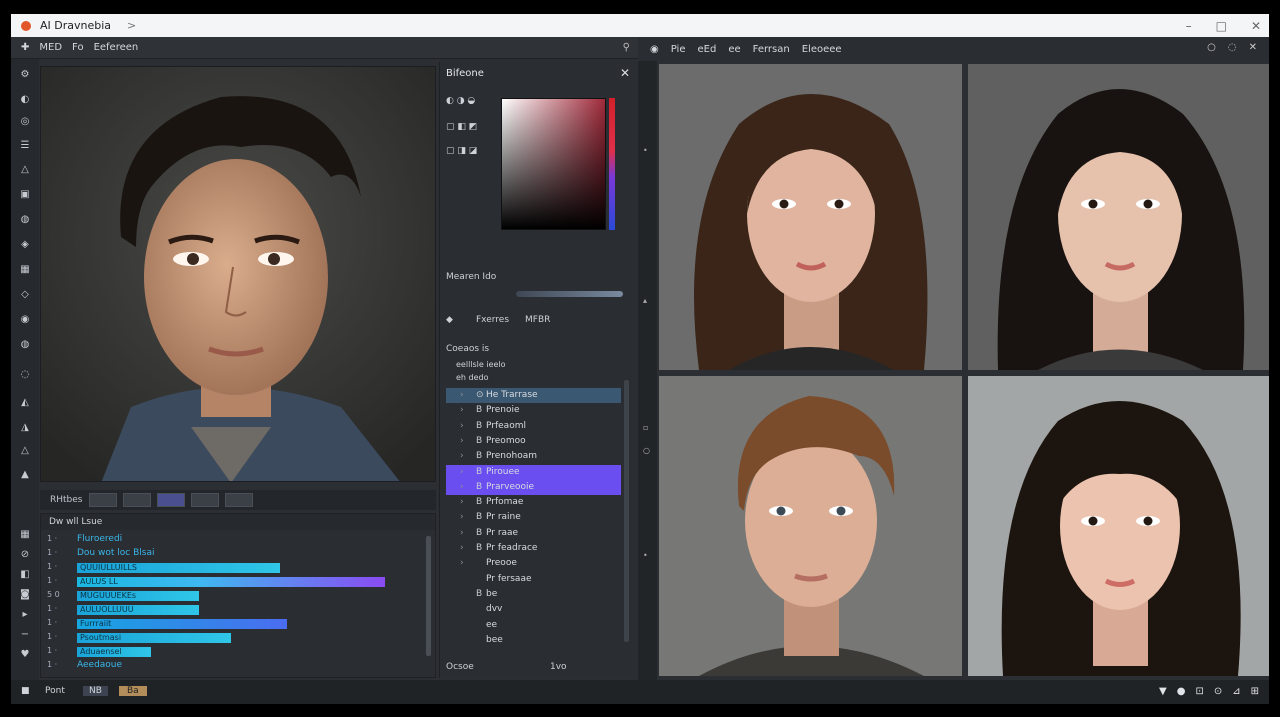 This screenshot has height=717, width=1280. Describe the element at coordinates (461, 151) in the screenshot. I see `swatch-row-icon: ▢ ◨ ◪` at that location.